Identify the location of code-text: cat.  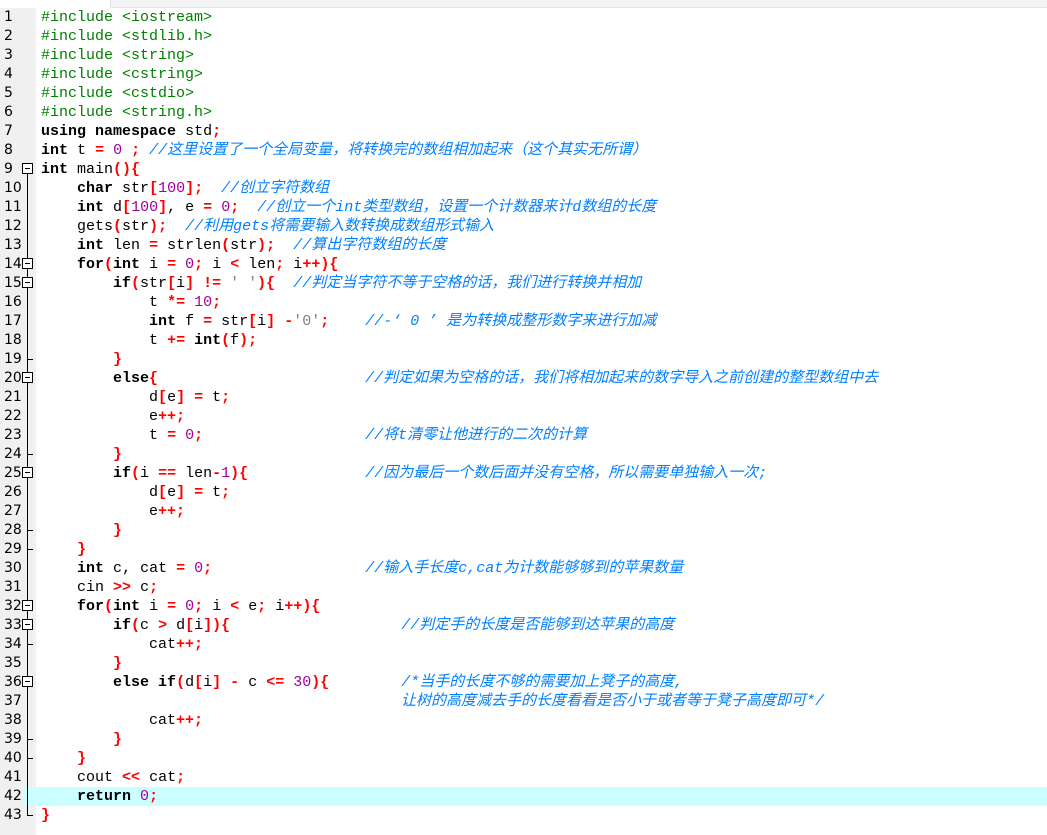
(163, 644).